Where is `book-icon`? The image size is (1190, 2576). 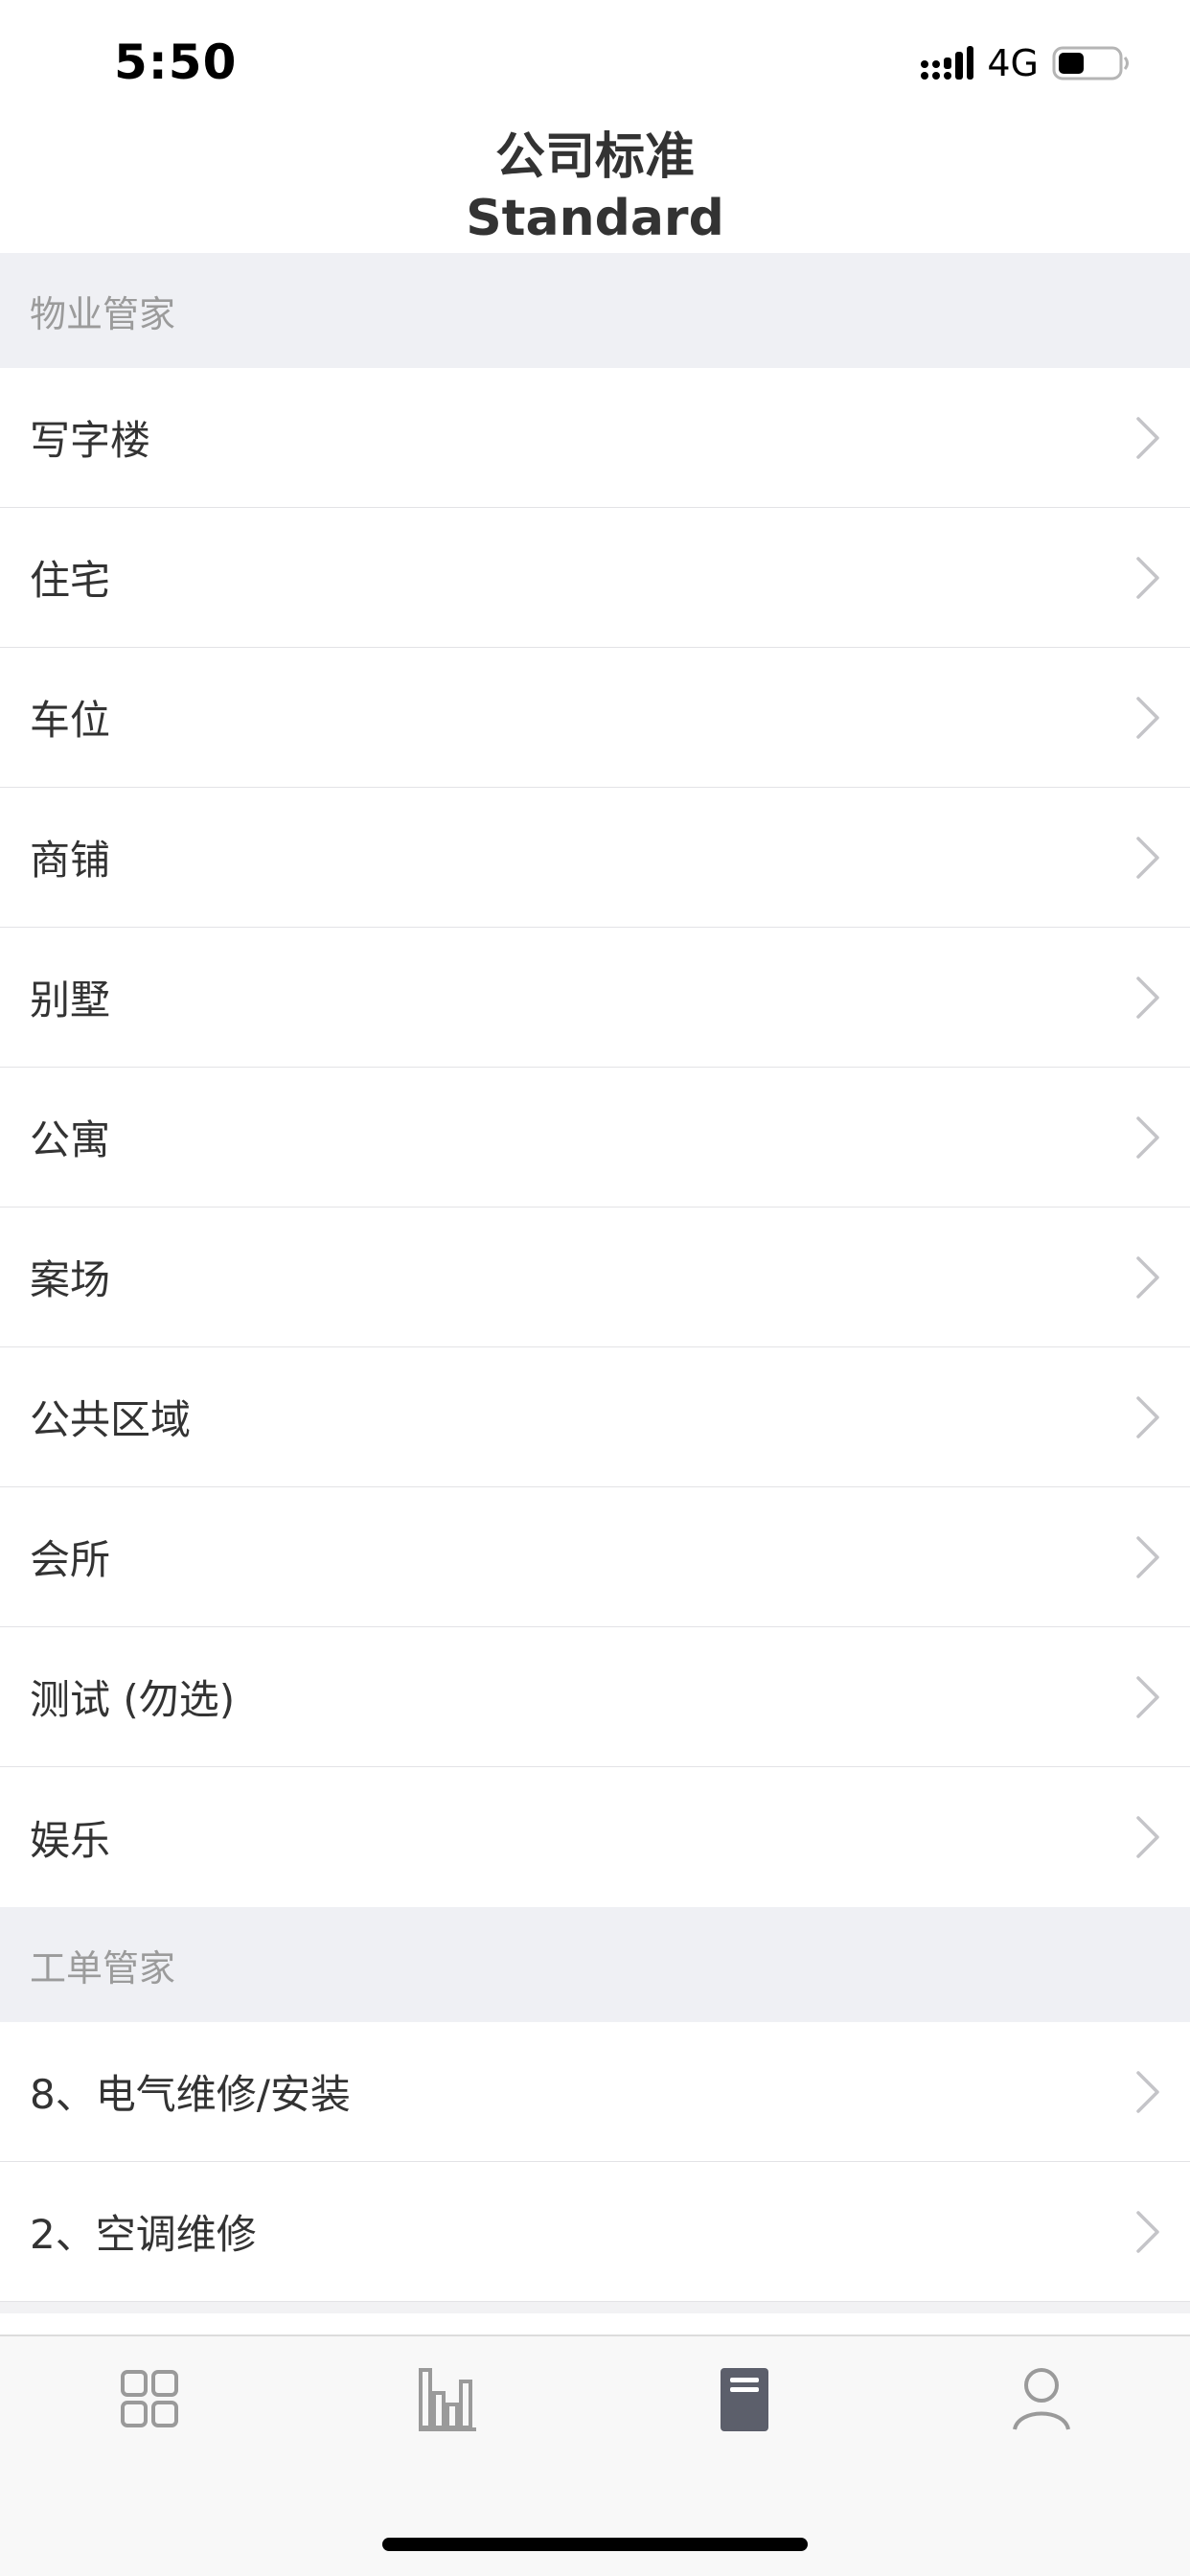 book-icon is located at coordinates (745, 2399).